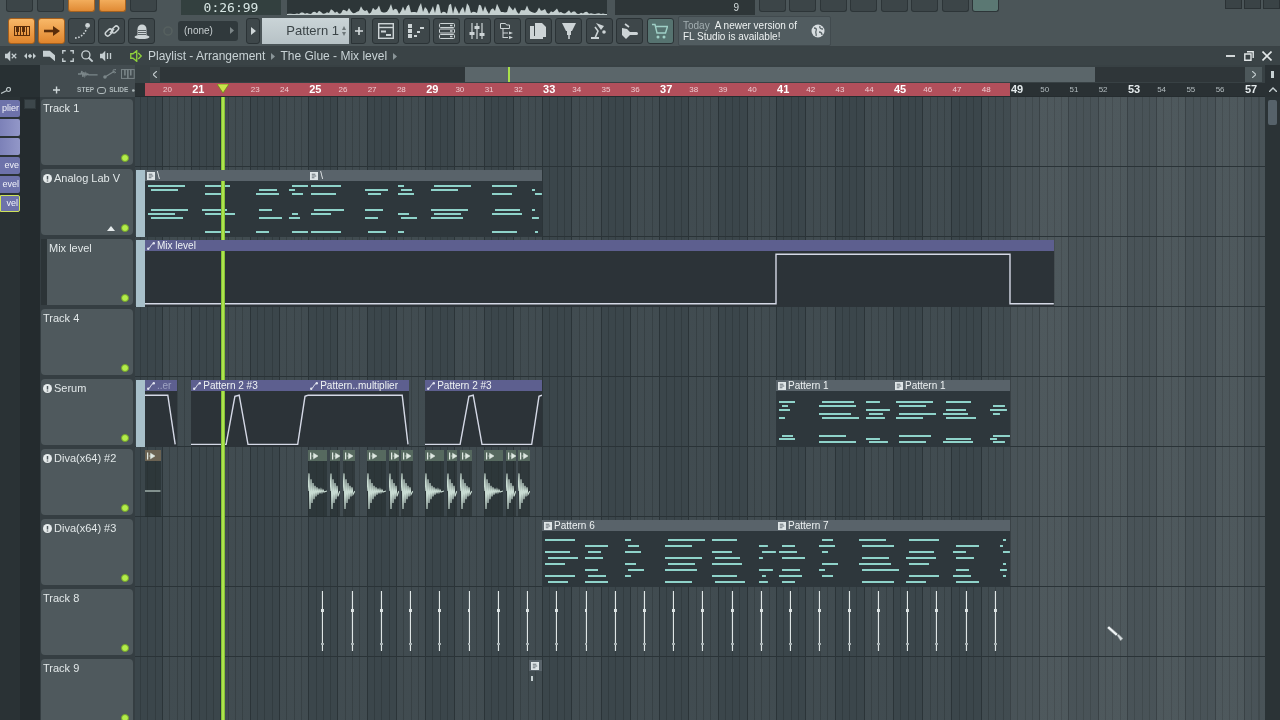  Describe the element at coordinates (893, 553) in the screenshot. I see `pattern-clip: Pattern 7` at that location.